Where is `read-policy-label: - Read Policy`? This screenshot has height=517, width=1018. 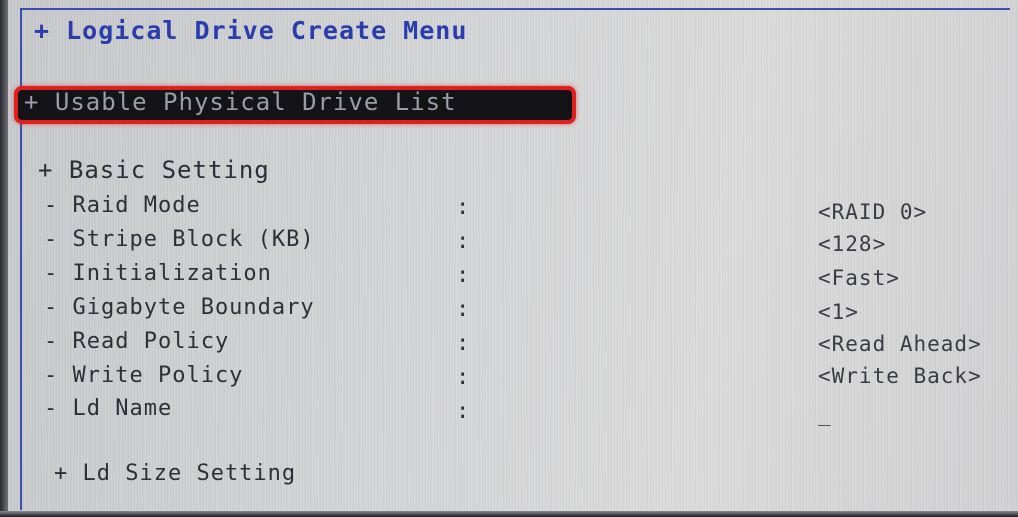 read-policy-label: - Read Policy is located at coordinates (137, 341).